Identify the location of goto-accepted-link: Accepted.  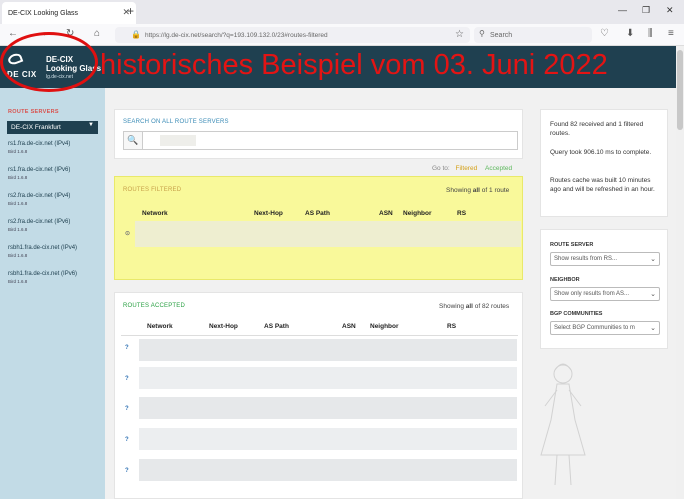
(498, 168).